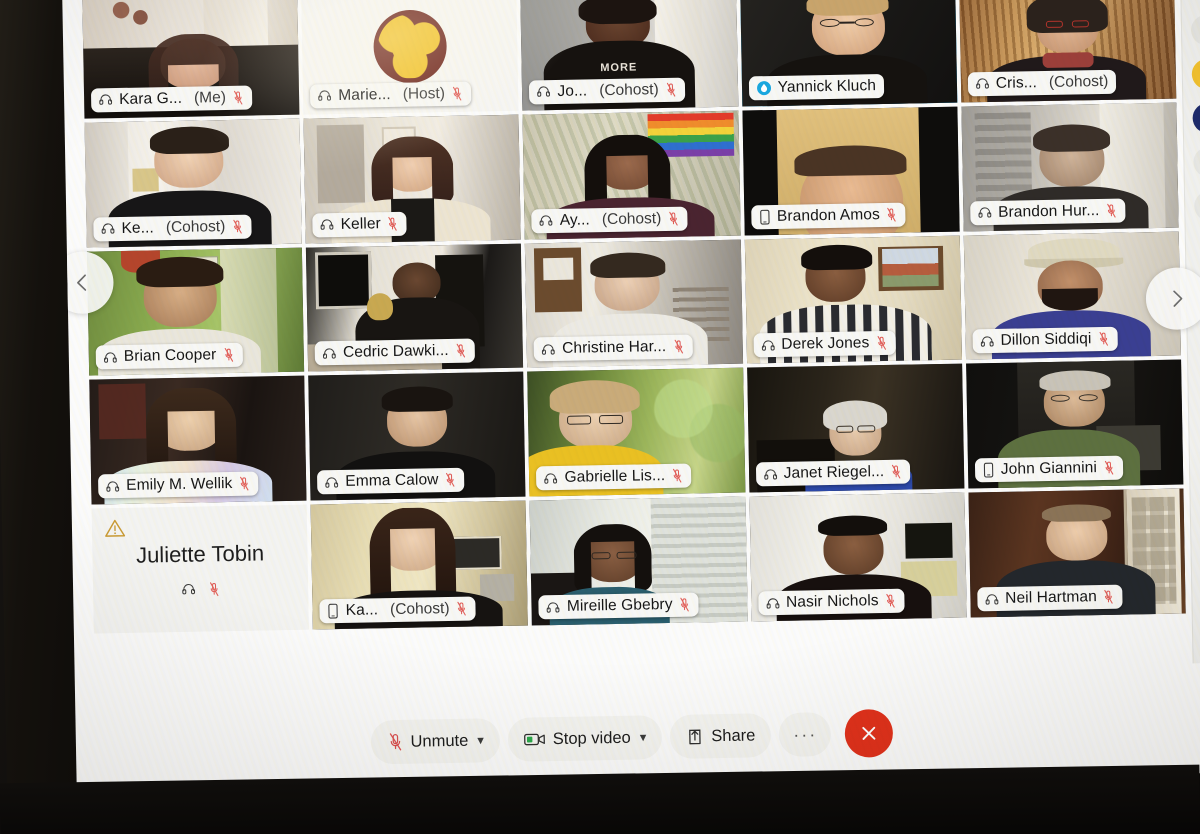  Describe the element at coordinates (1194, 1) in the screenshot. I see `dock-avatar: C` at that location.